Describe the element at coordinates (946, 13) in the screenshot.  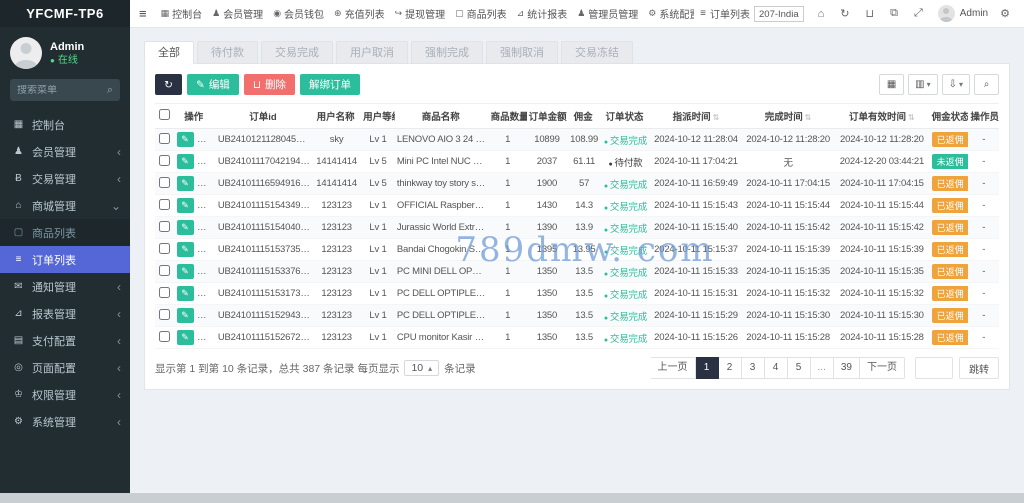
I see `topbar-avatar` at that location.